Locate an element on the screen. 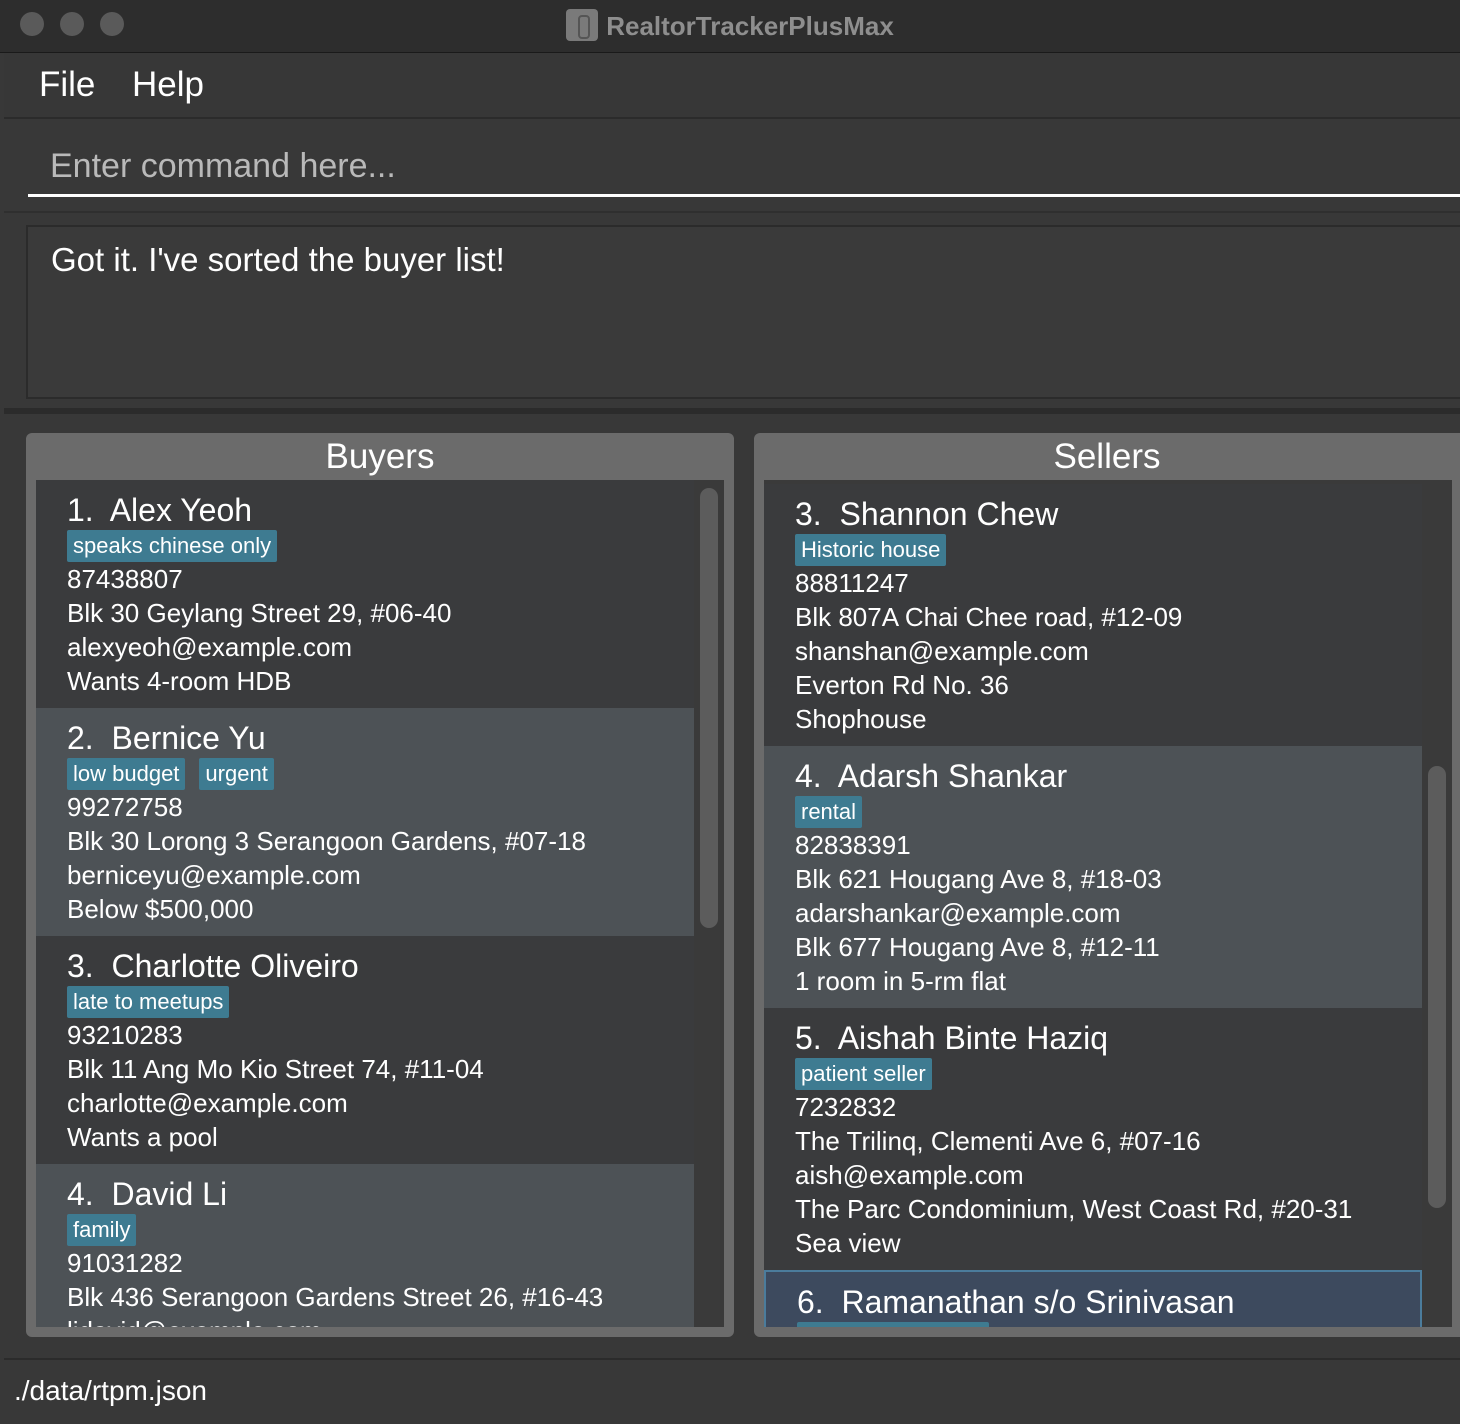 Image resolution: width=1460 pixels, height=1424 pixels. buyer-email: alexyeoh@example.com is located at coordinates (210, 647).